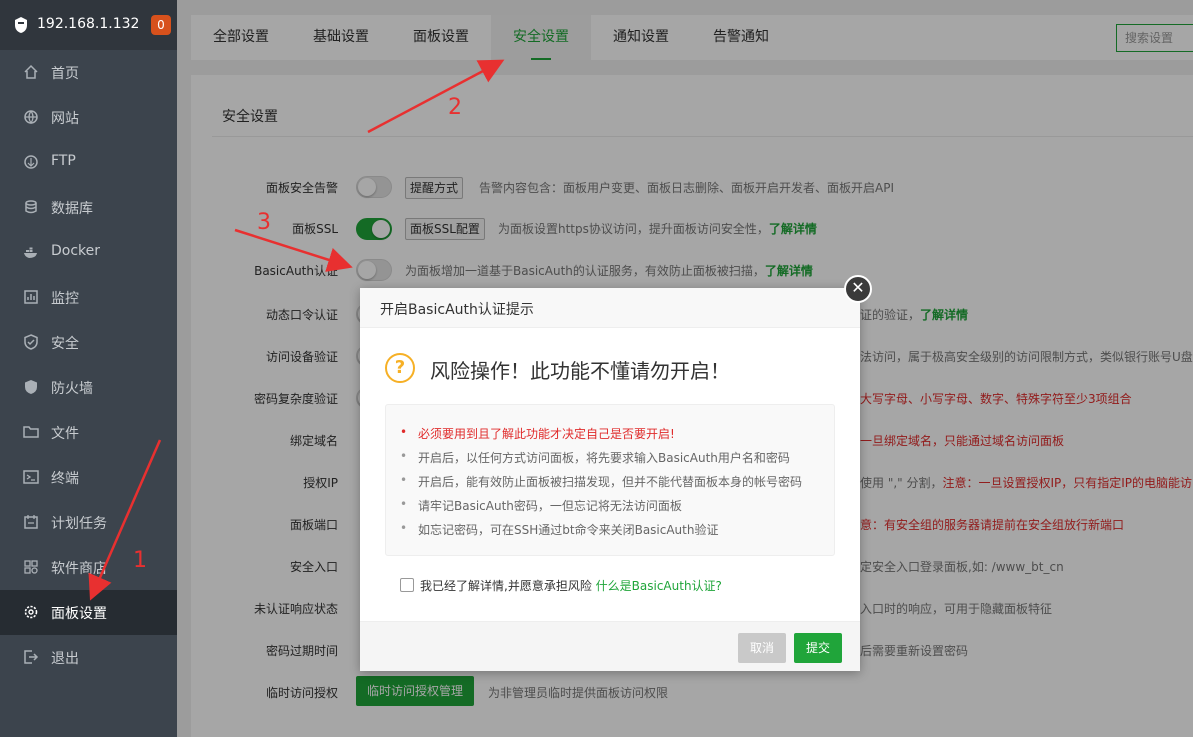 Image resolution: width=1193 pixels, height=737 pixels. I want to click on close-icon: ✕, so click(858, 289).